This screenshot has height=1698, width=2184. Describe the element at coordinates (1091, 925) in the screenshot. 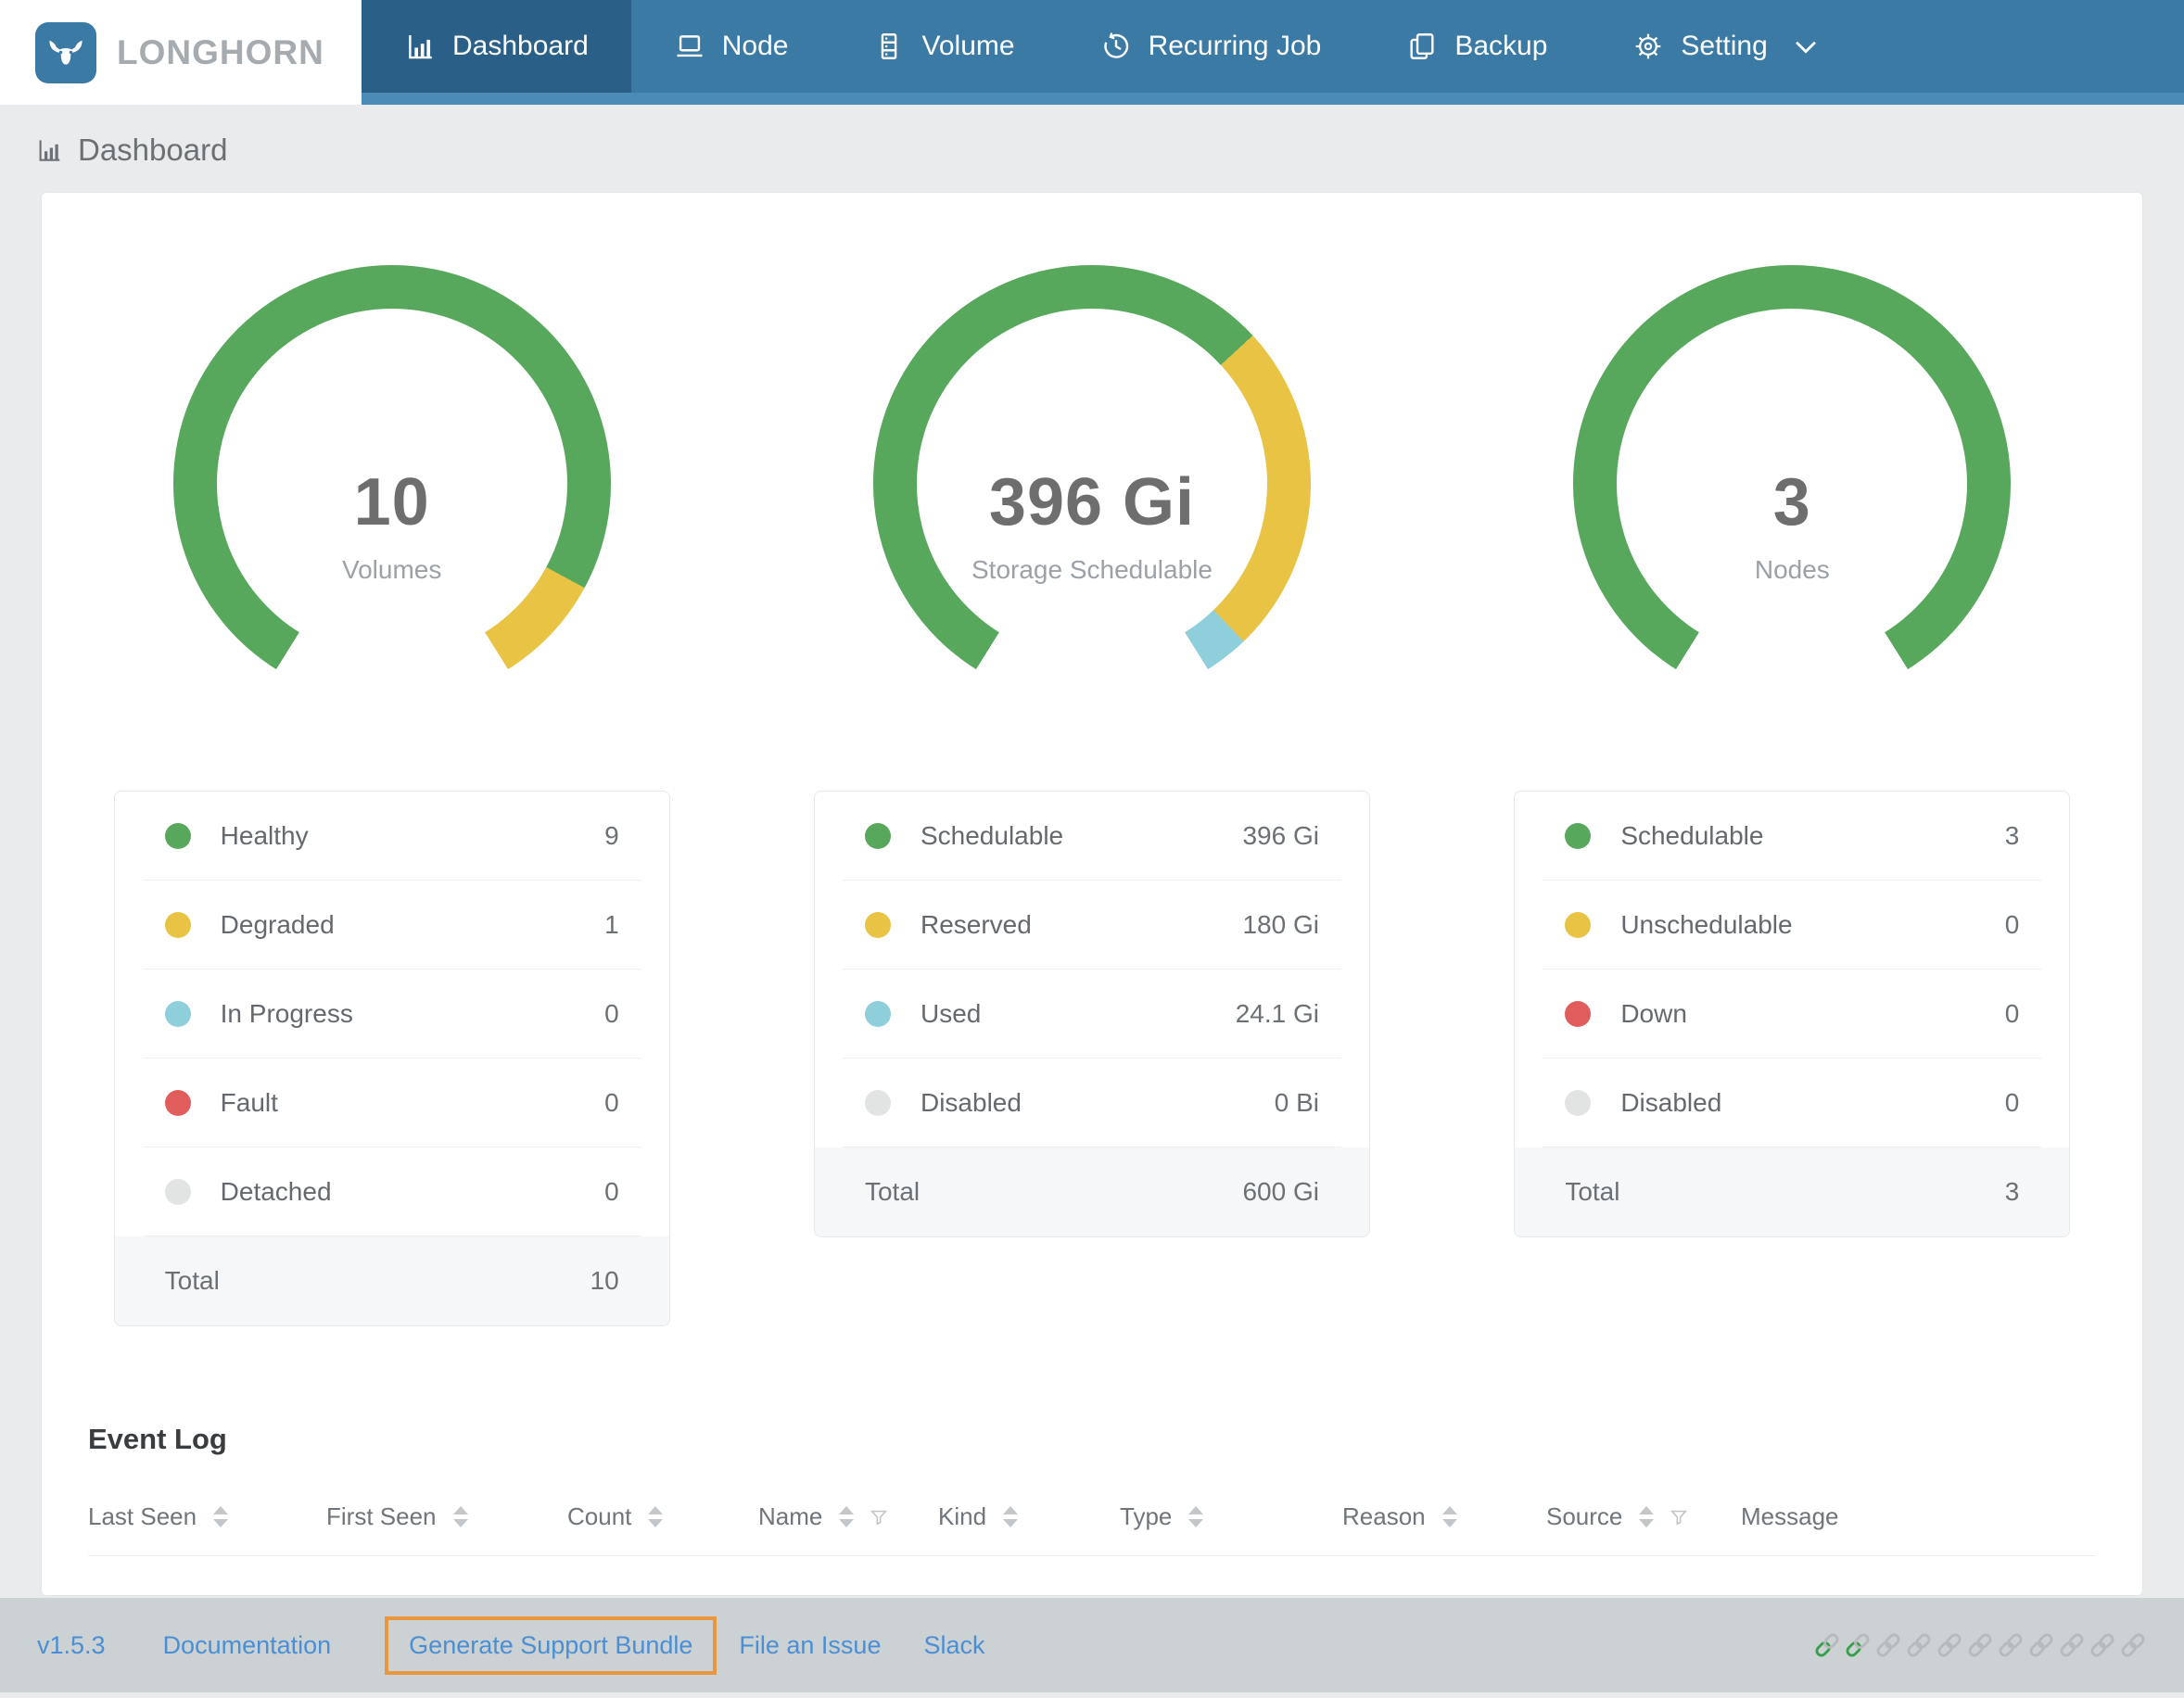

I see `list-item: Reserved 180 Gi` at that location.